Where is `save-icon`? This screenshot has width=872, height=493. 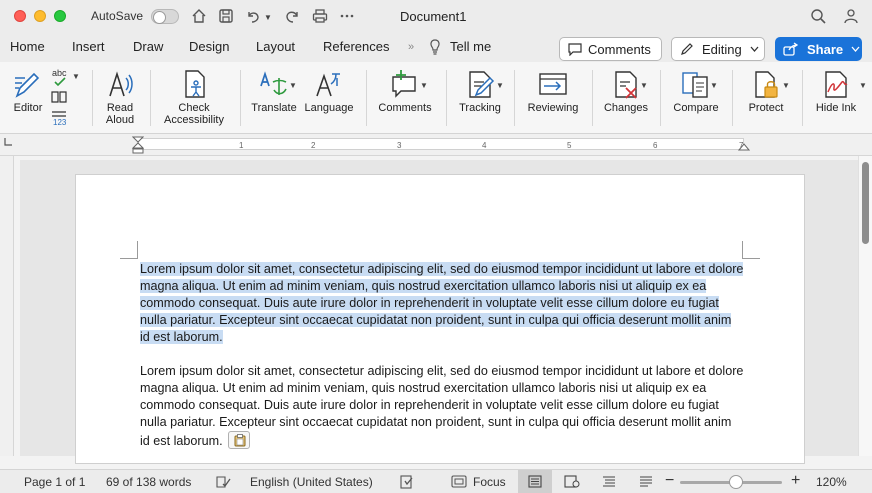
save-icon is located at coordinates (226, 16).